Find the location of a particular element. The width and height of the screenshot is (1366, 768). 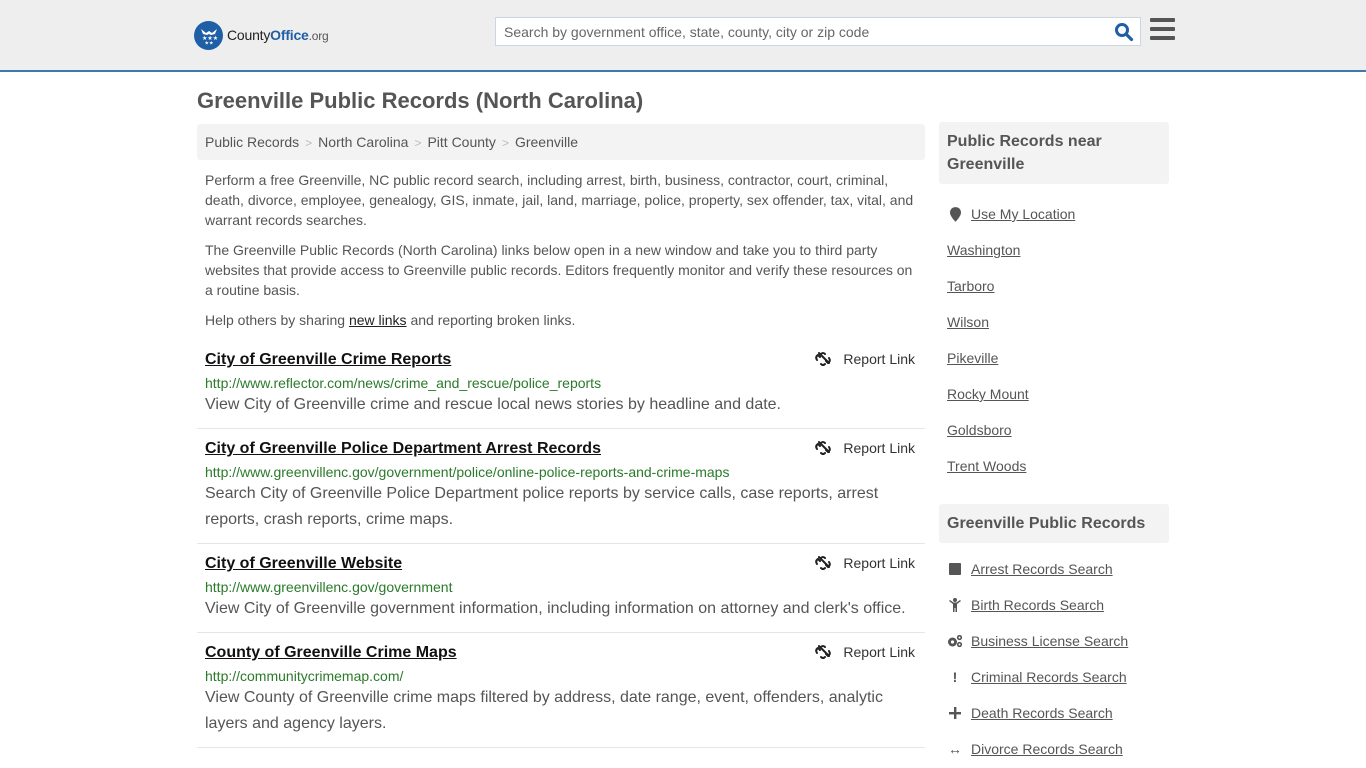

logo-text-office: Office is located at coordinates (289, 35).